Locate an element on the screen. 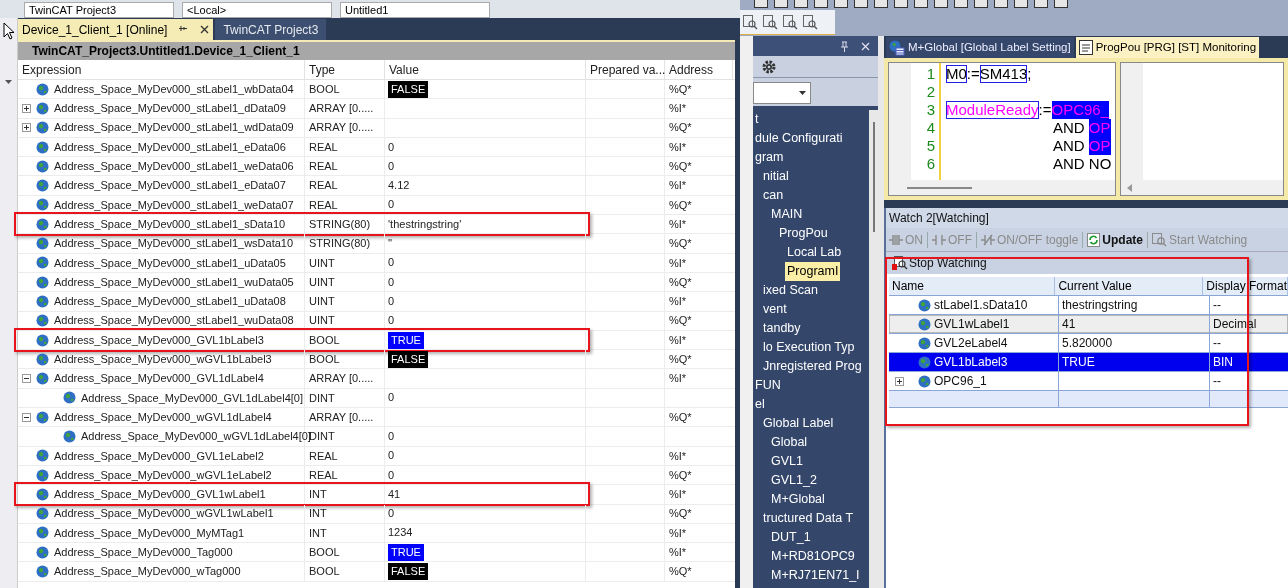  display-format: BIN is located at coordinates (1223, 362).